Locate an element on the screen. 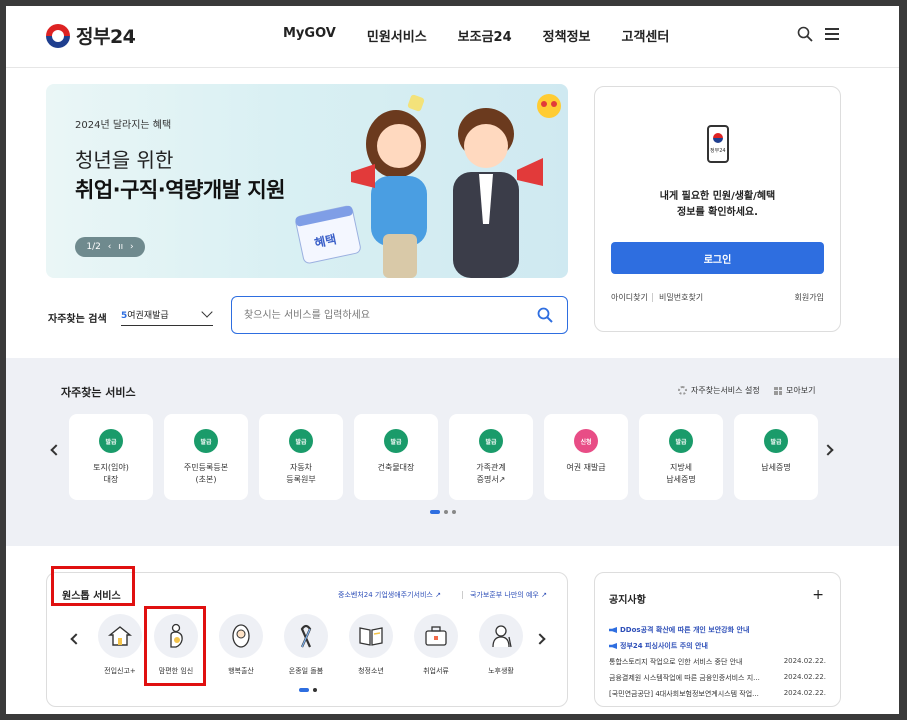 The height and width of the screenshot is (720, 907). plus-icon: + is located at coordinates (818, 595).